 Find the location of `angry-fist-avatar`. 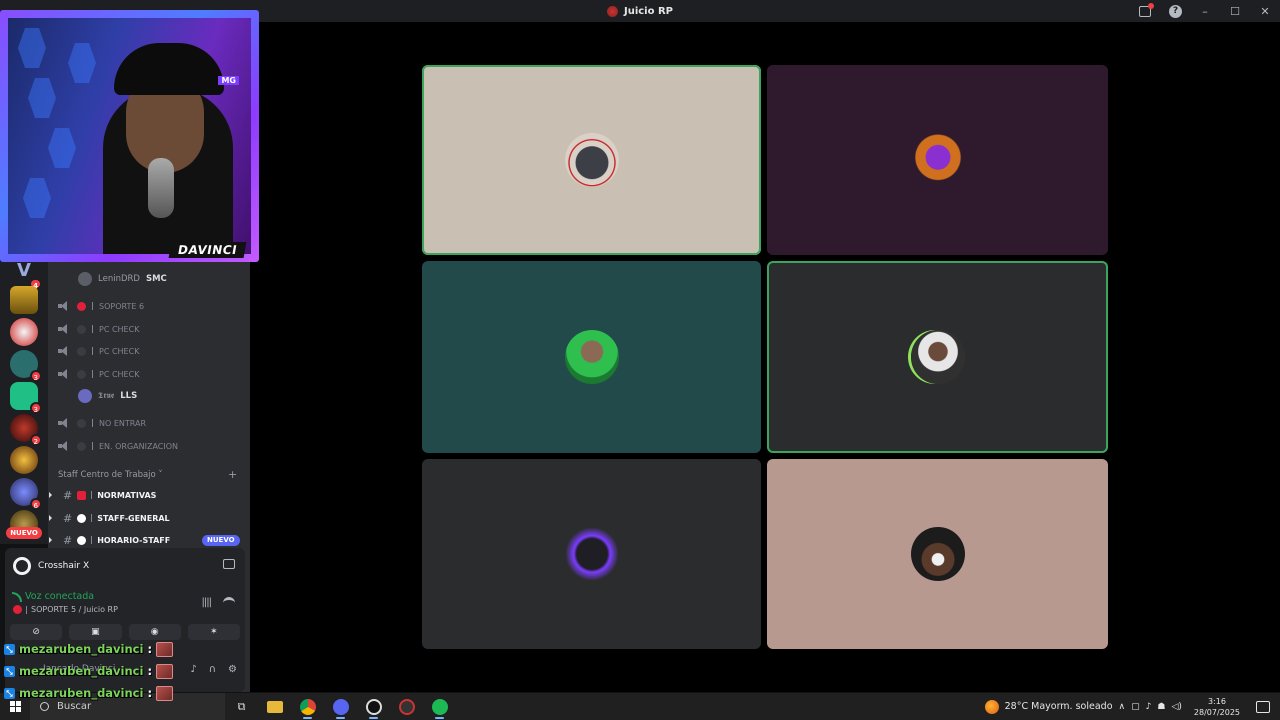

angry-fist-avatar is located at coordinates (591, 160).